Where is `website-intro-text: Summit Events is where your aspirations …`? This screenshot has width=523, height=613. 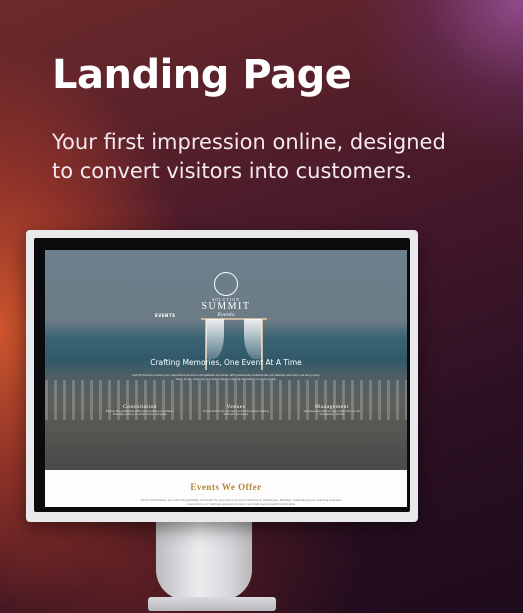 website-intro-text: Summit Events is where your aspirations … is located at coordinates (226, 377).